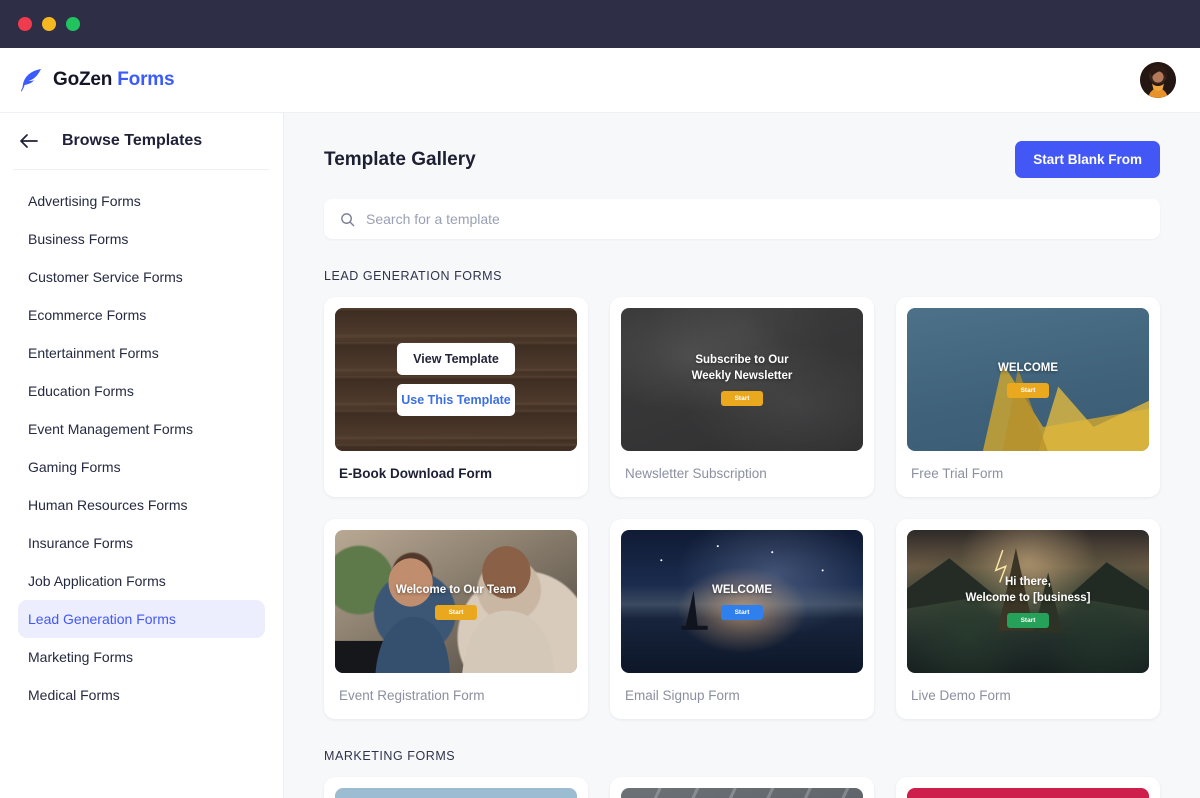 The height and width of the screenshot is (798, 1200). I want to click on page-title: Template Gallery, so click(400, 159).